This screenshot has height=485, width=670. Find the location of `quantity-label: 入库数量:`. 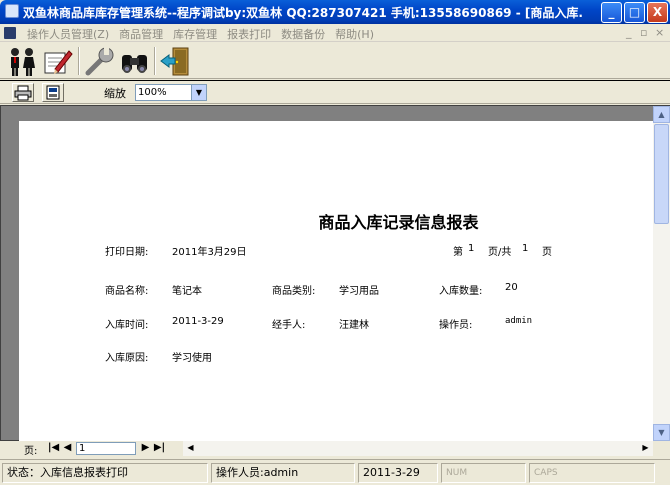

quantity-label: 入库数量: is located at coordinates (461, 291).